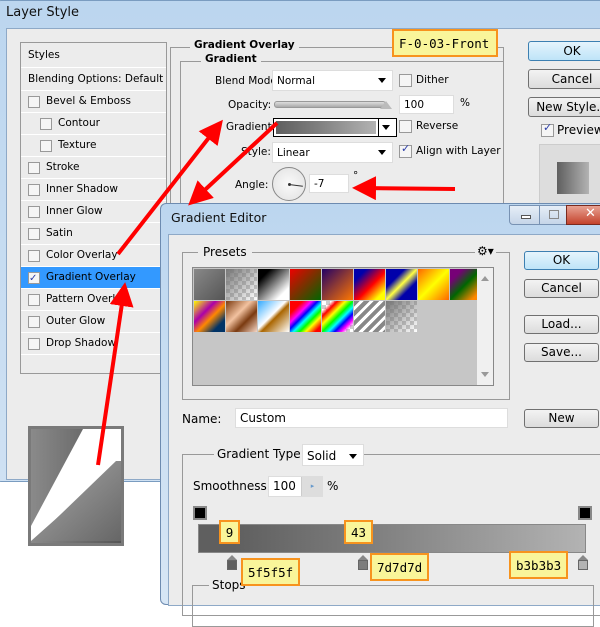 The image size is (600, 627). What do you see at coordinates (404, 188) in the screenshot?
I see `arrow-to-angle` at bounding box center [404, 188].